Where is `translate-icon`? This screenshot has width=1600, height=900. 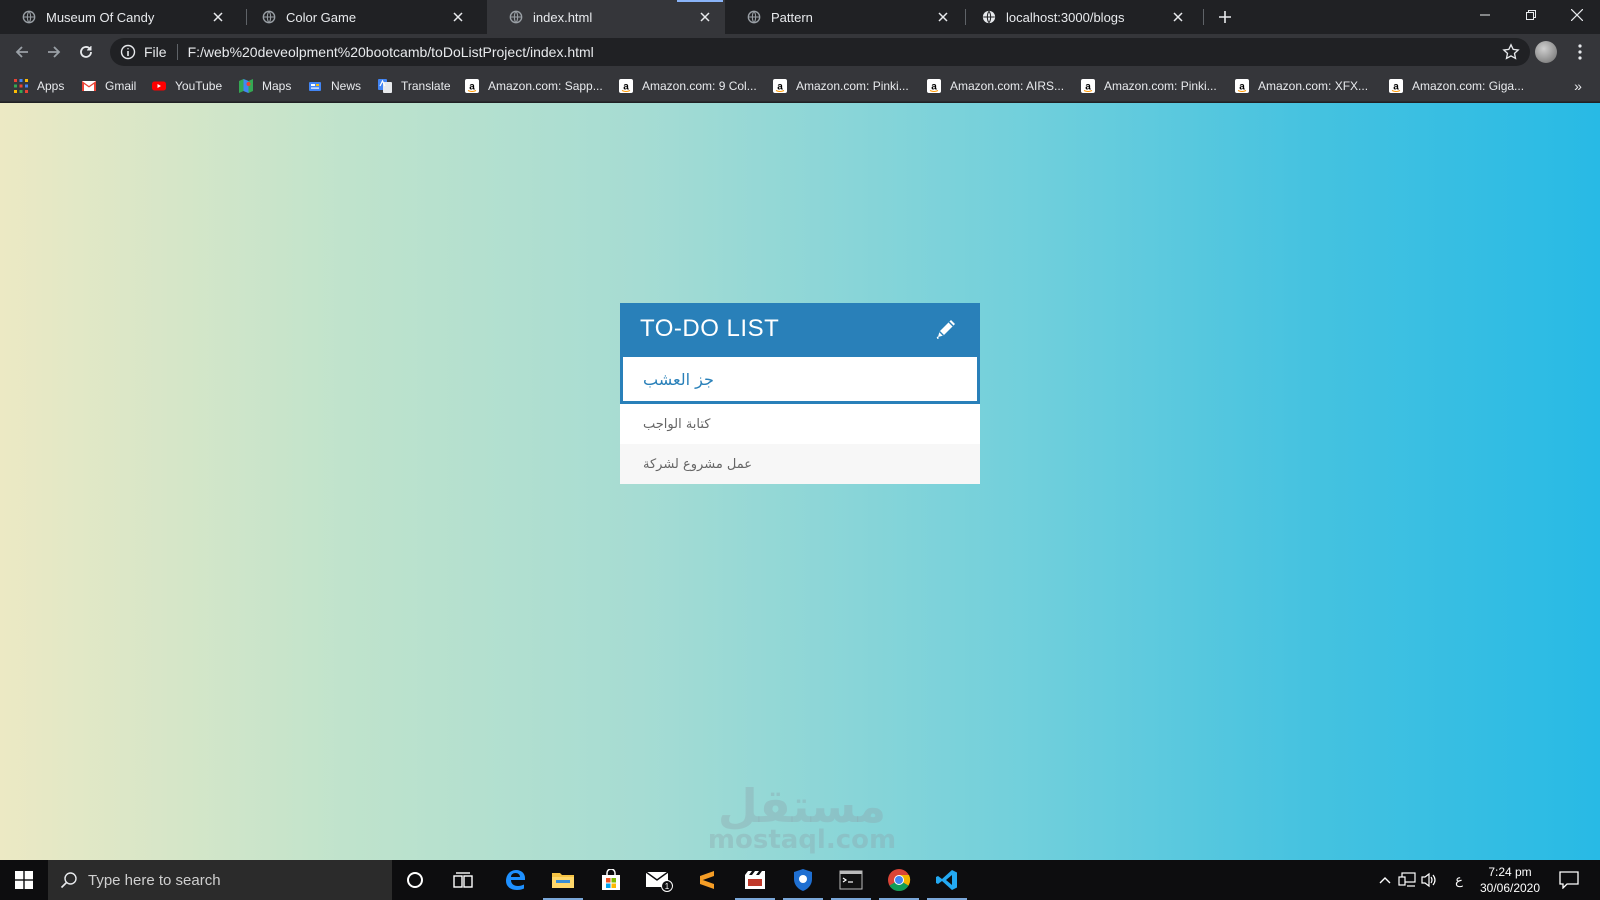
translate-icon is located at coordinates (385, 86).